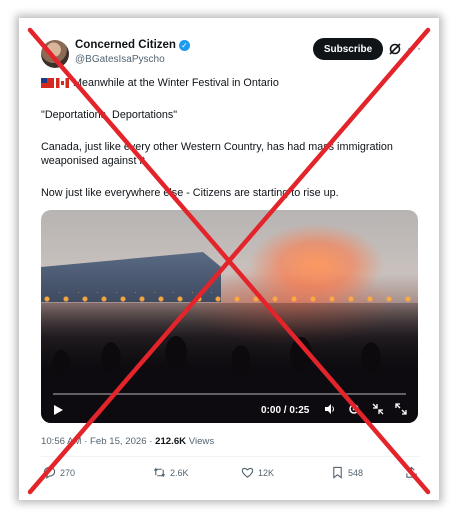 Image resolution: width=457 pixels, height=519 pixels. What do you see at coordinates (356, 472) in the screenshot?
I see `bookmark-count: 548` at bounding box center [356, 472].